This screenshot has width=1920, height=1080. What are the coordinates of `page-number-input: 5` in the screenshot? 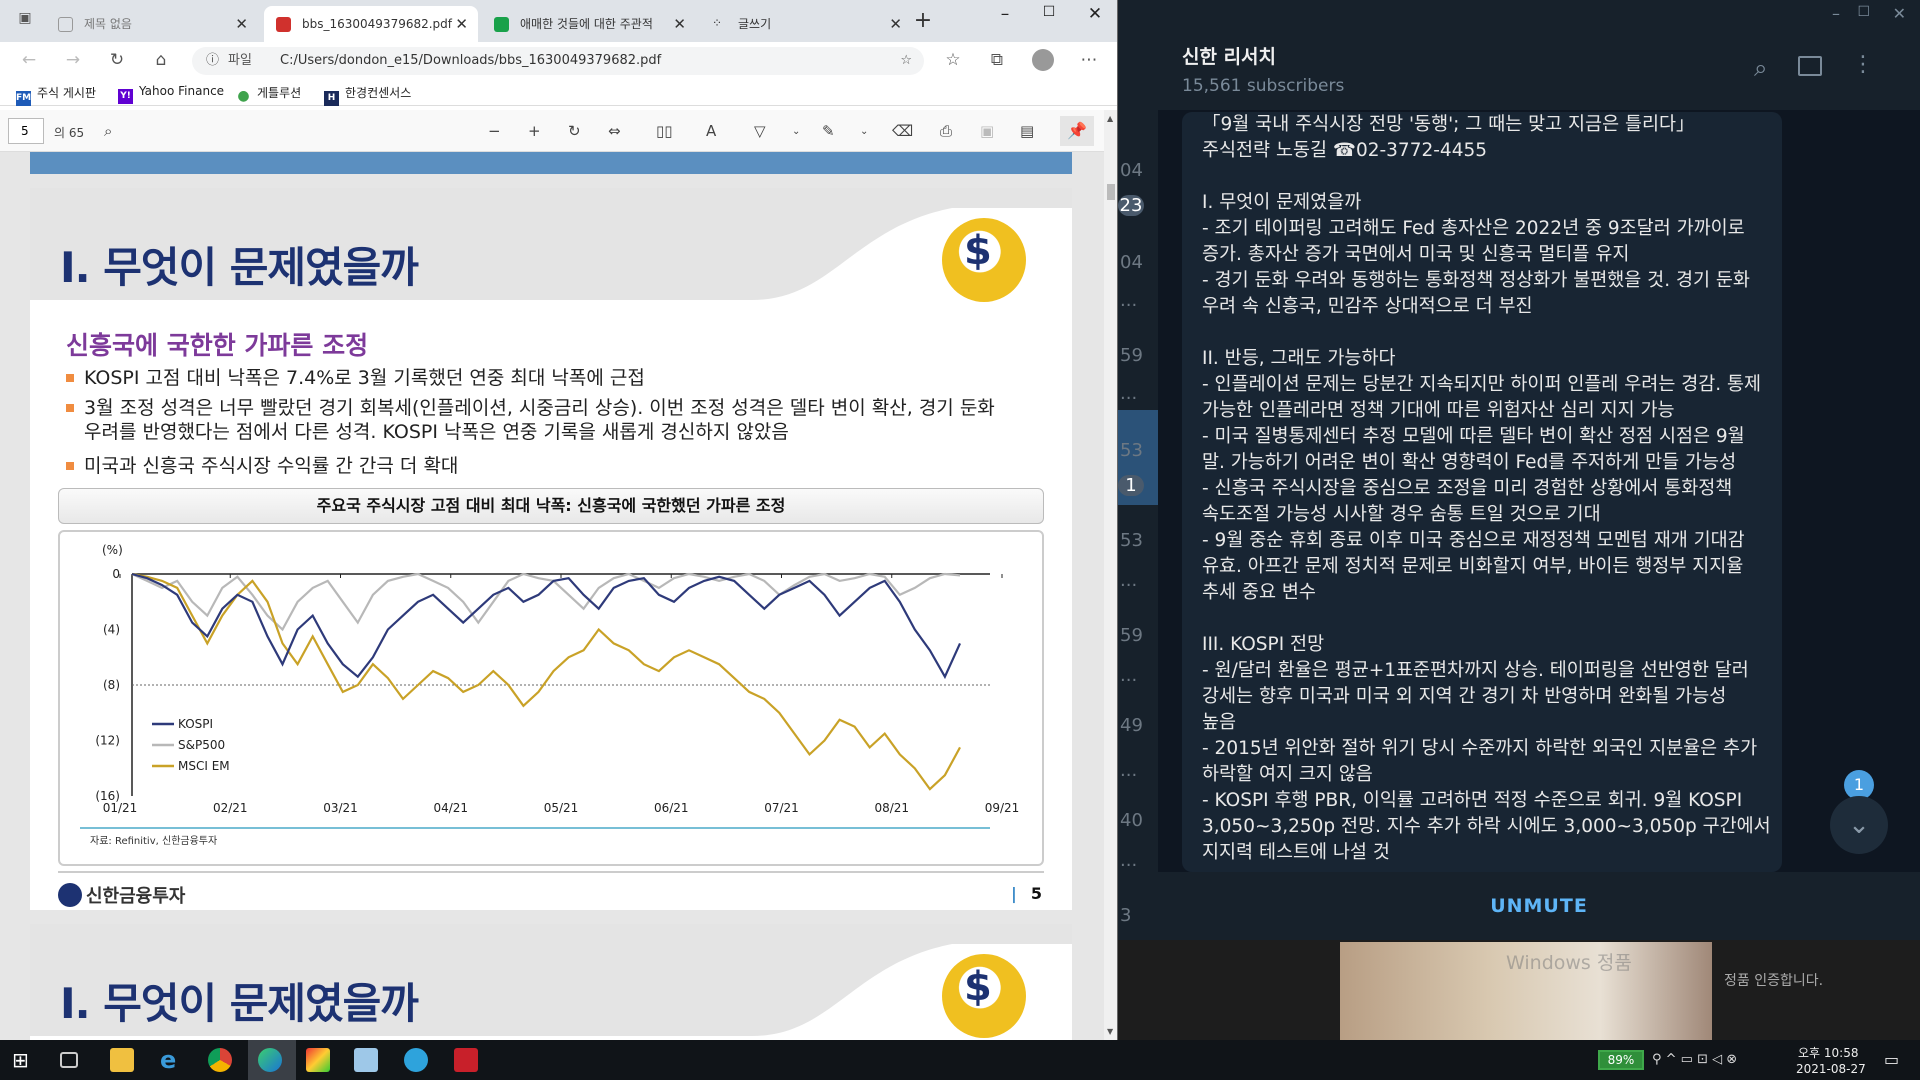 It's located at (26, 131).